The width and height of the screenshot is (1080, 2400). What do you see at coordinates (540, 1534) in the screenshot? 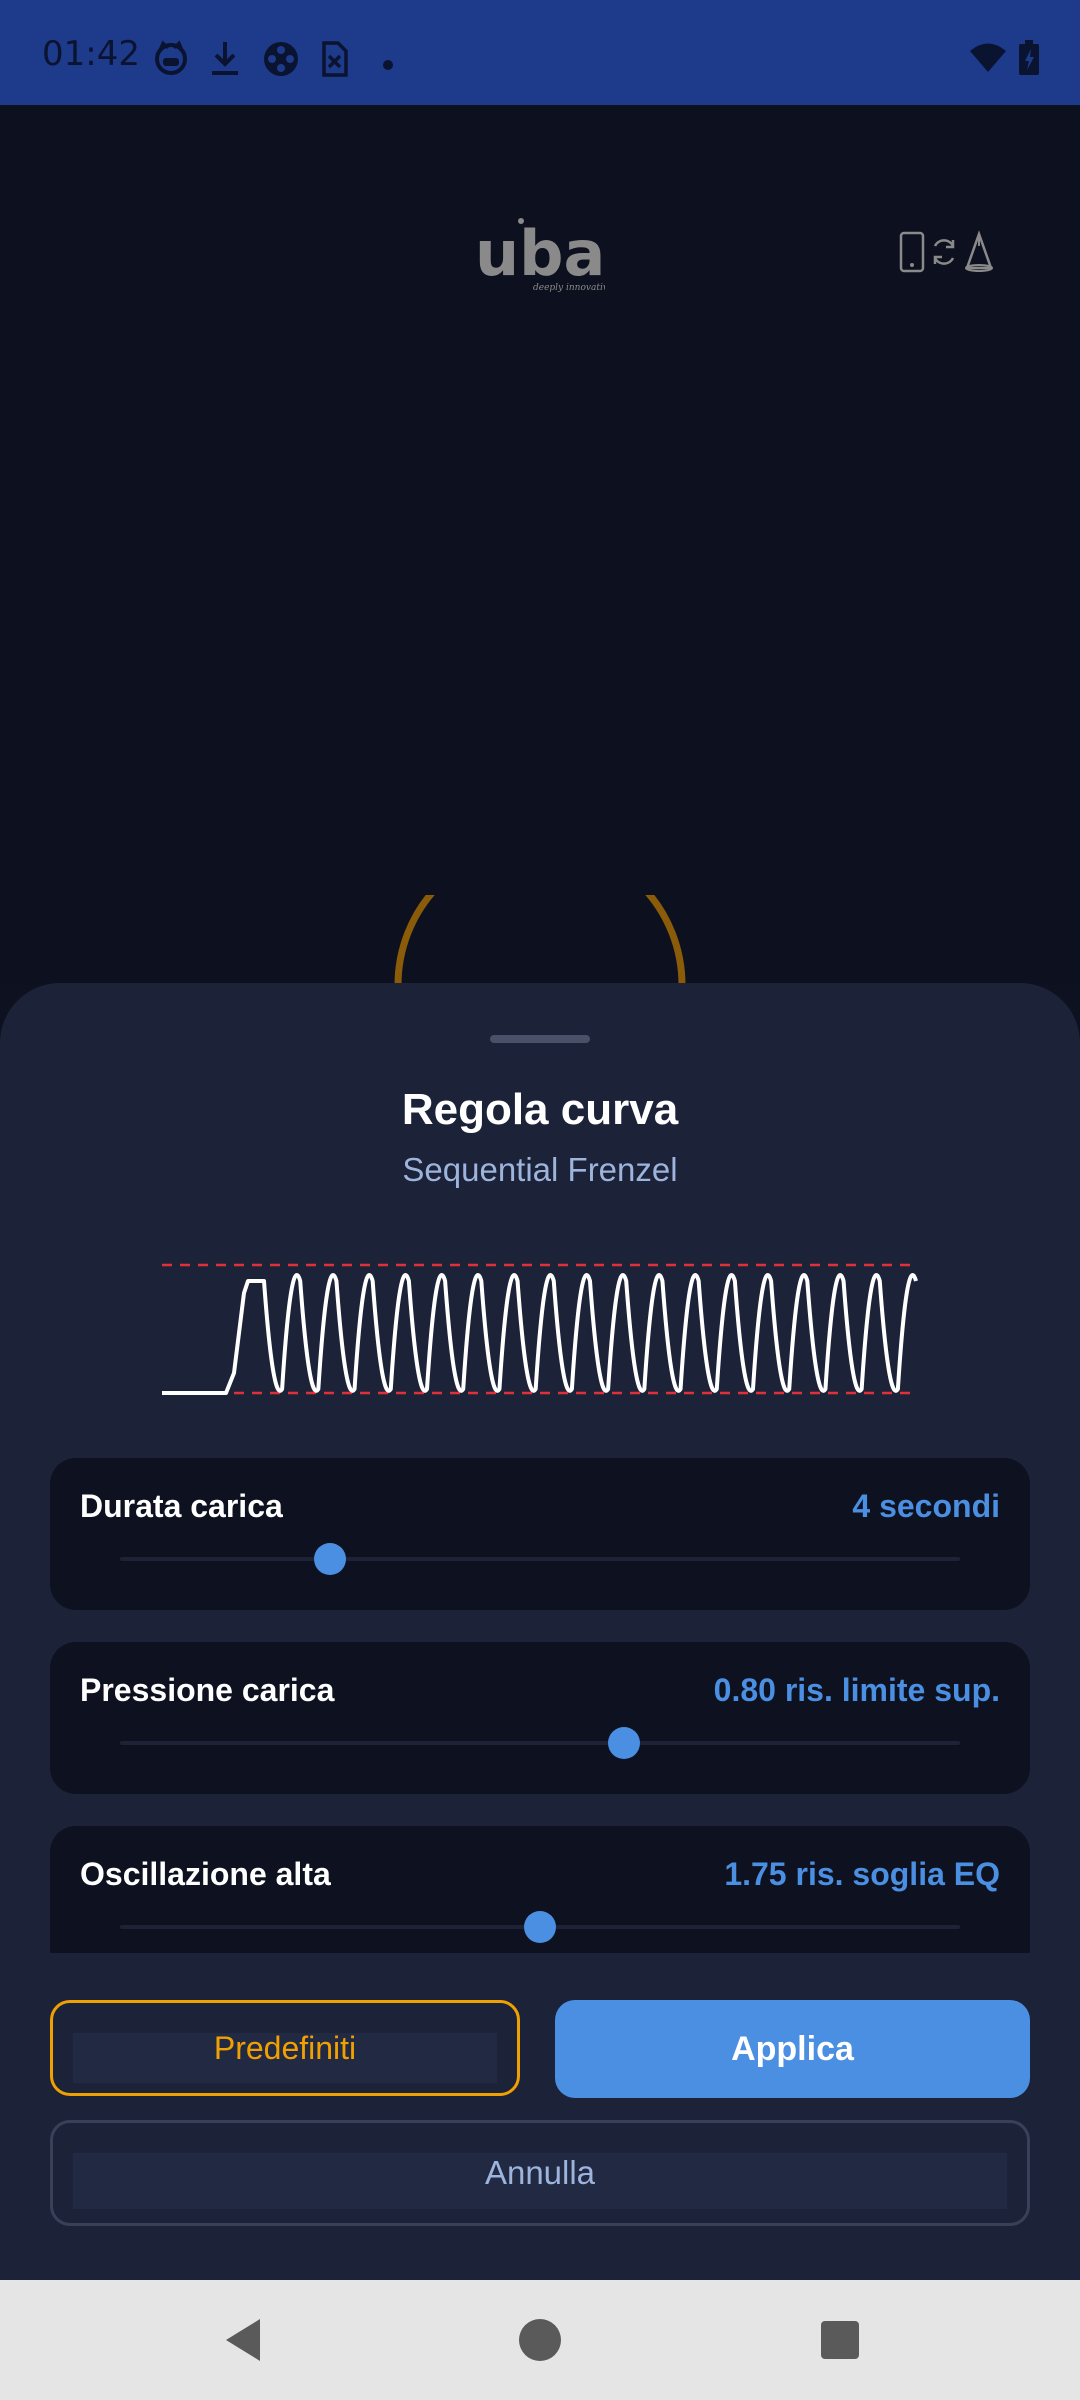
I see `slider-panel-charge-duration: Durata carica 4 secondi` at bounding box center [540, 1534].